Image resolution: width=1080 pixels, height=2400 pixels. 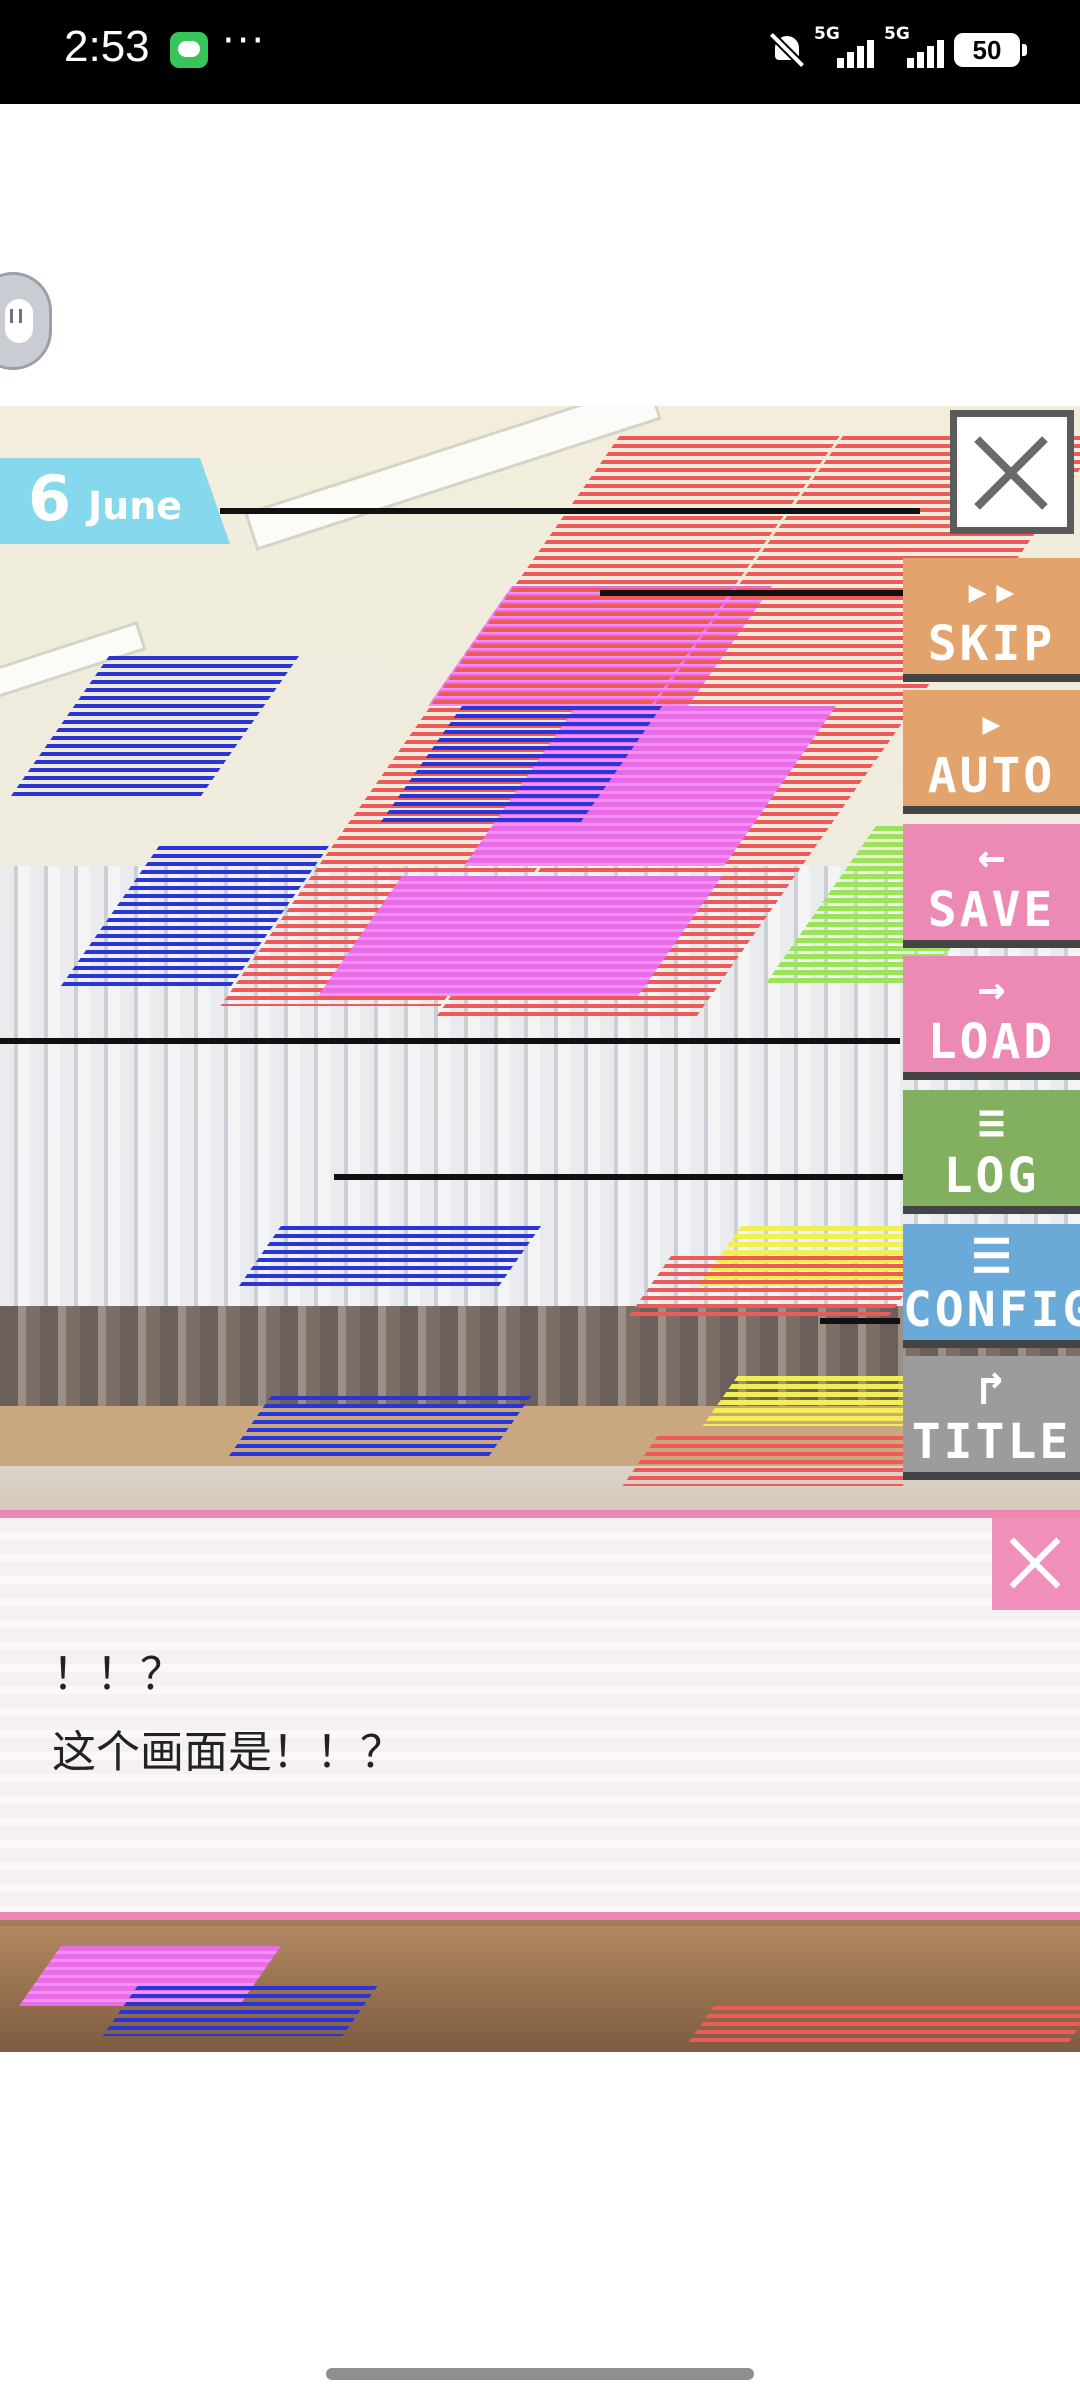 What do you see at coordinates (50, 498) in the screenshot?
I see `date-day: 6` at bounding box center [50, 498].